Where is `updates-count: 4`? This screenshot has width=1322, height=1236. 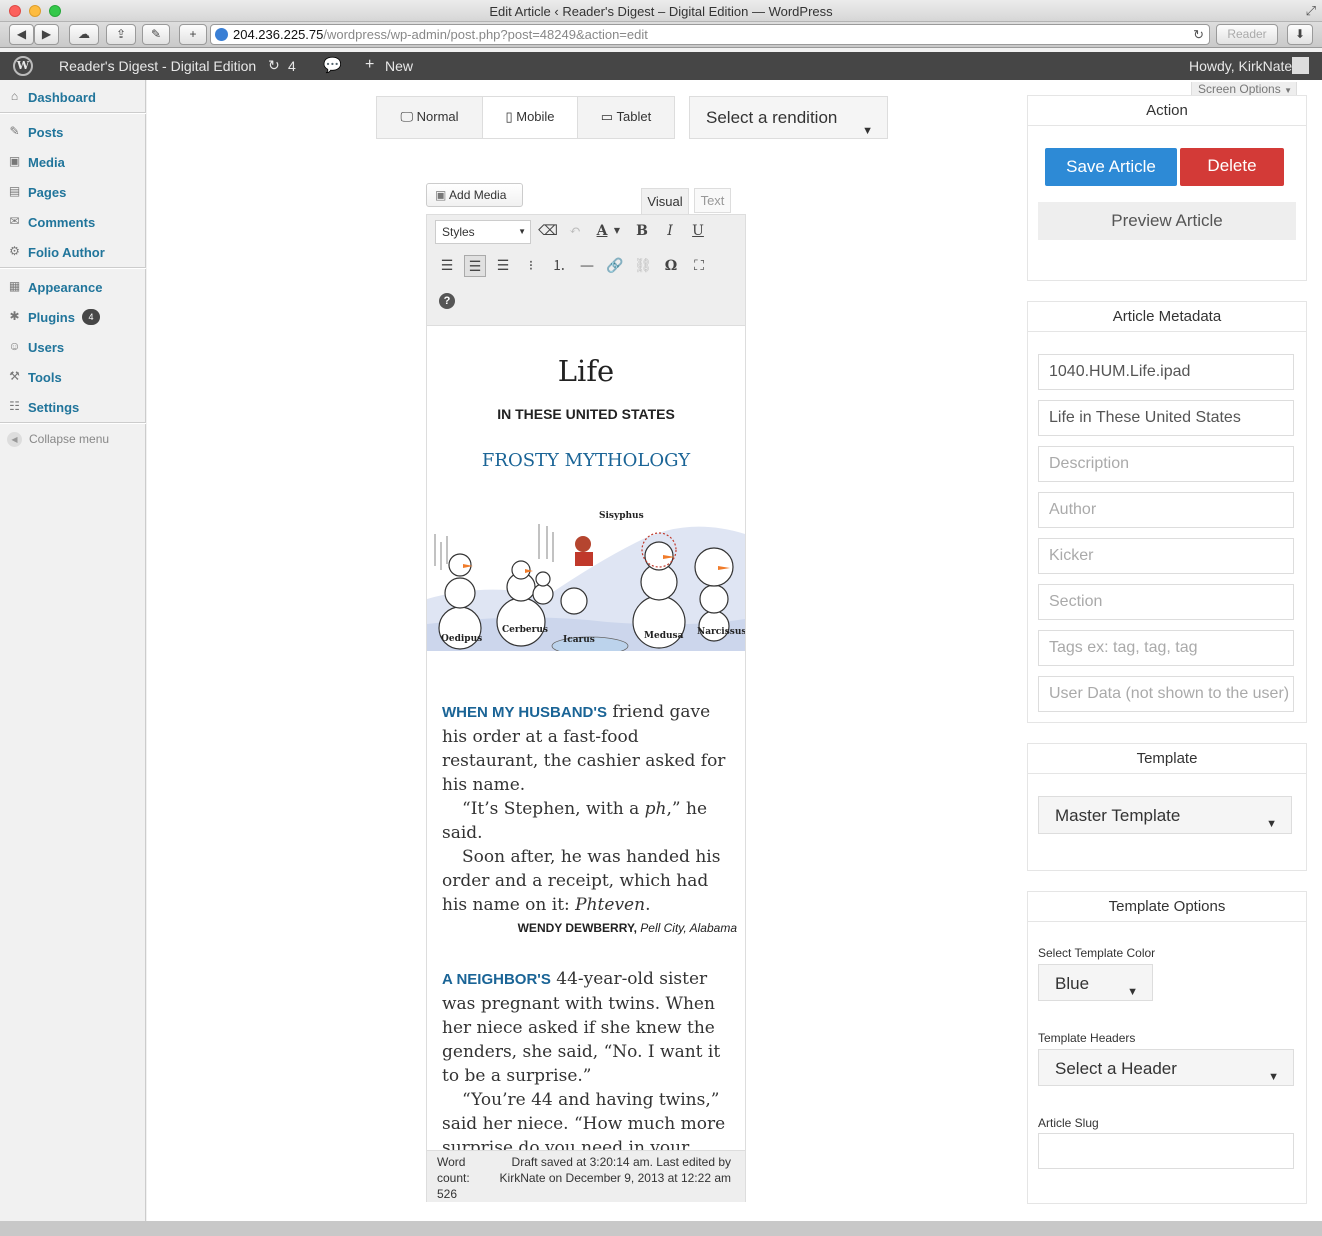
updates-count: 4 is located at coordinates (292, 66).